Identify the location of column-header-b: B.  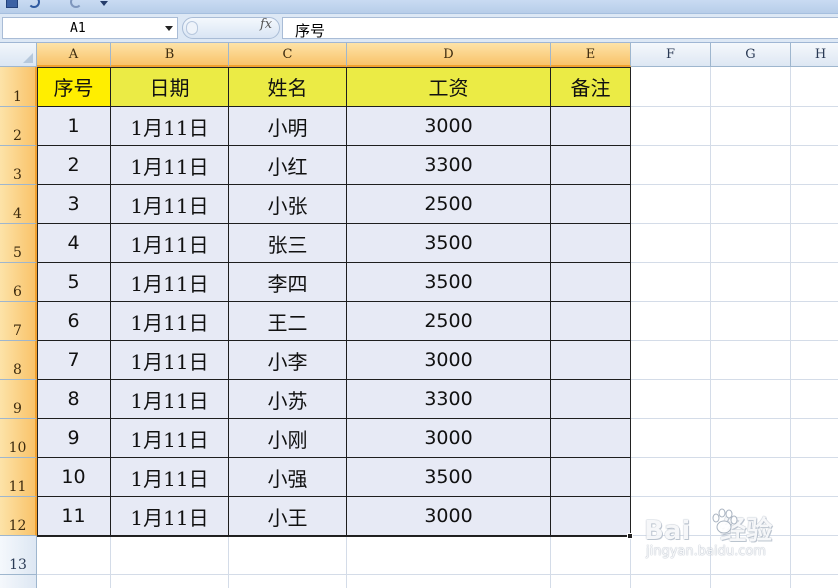
(170, 55).